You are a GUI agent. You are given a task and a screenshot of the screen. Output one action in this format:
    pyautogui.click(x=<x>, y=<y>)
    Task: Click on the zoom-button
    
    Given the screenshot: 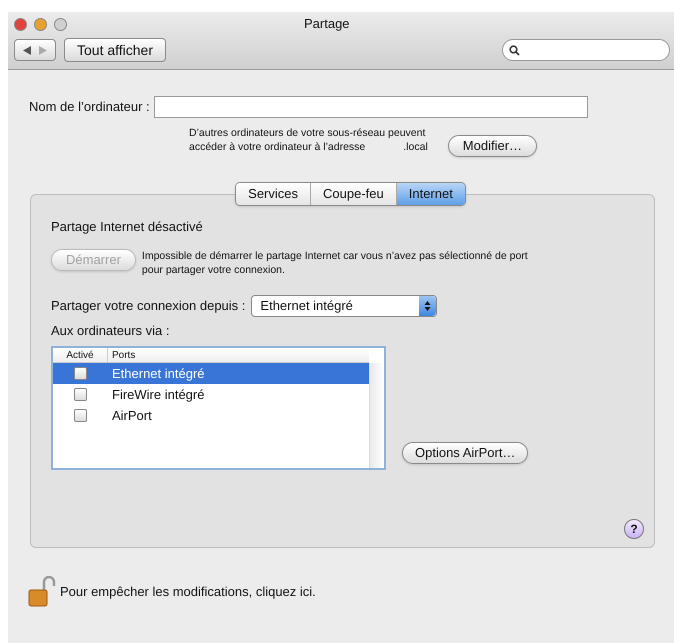 What is the action you would take?
    pyautogui.click(x=60, y=24)
    